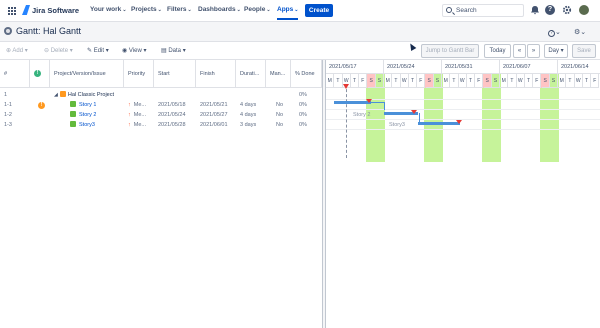 The width and height of the screenshot is (600, 328). What do you see at coordinates (26, 10) in the screenshot?
I see `jira-logo-icon` at bounding box center [26, 10].